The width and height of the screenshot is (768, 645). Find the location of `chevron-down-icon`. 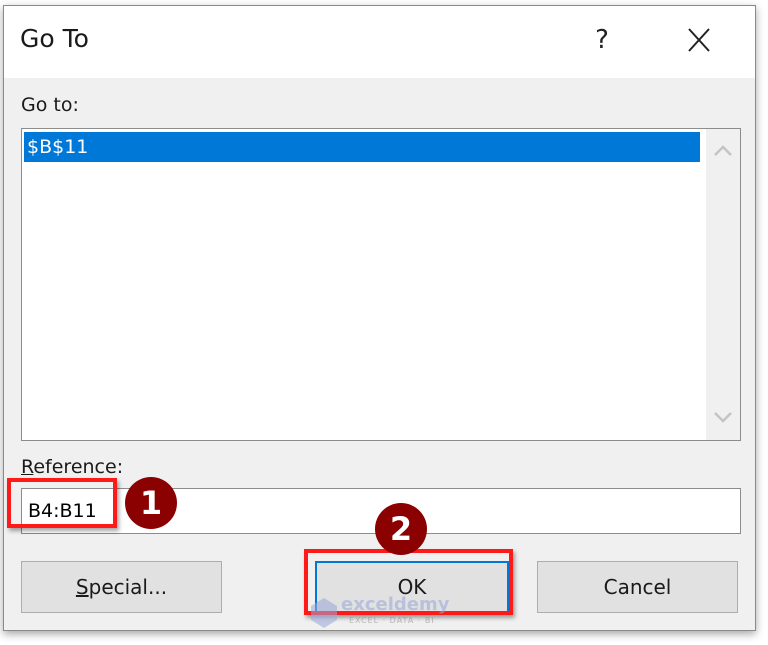

chevron-down-icon is located at coordinates (723, 417).